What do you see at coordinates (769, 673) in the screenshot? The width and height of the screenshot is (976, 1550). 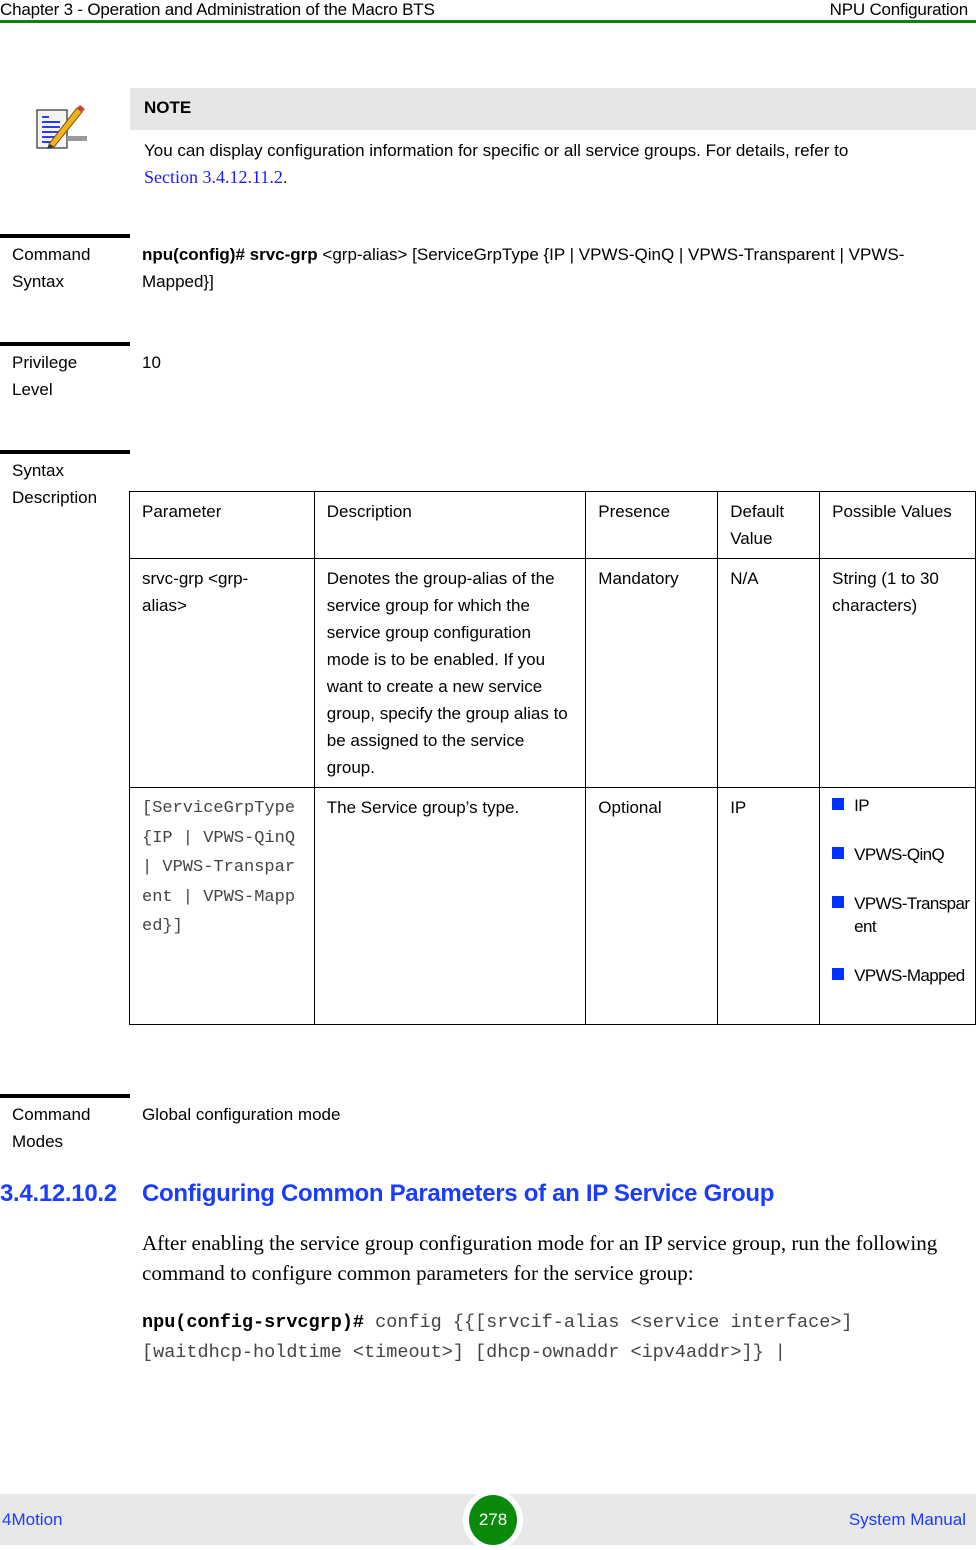 I see `default-cell: N/A` at bounding box center [769, 673].